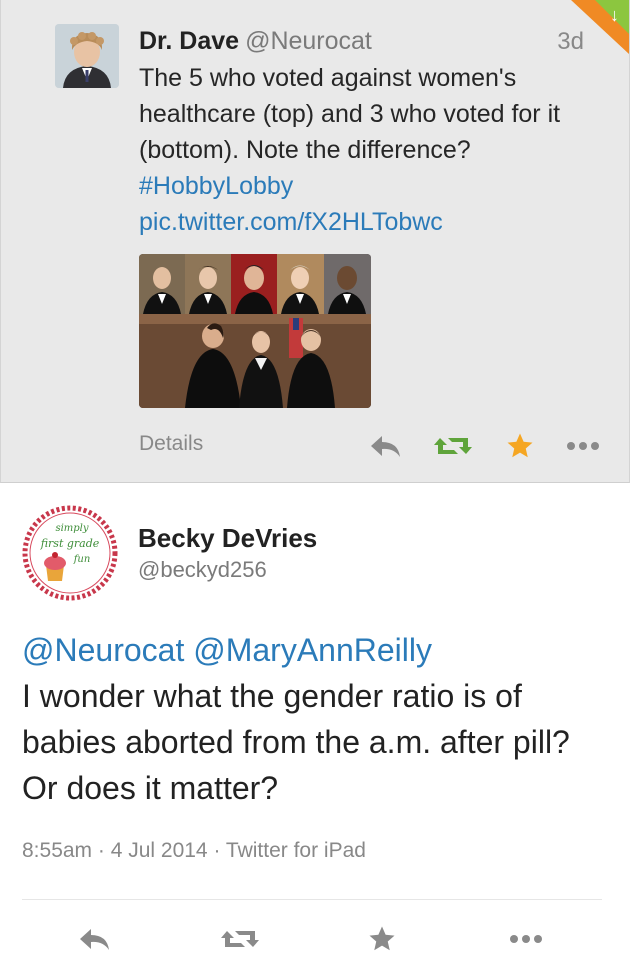 The width and height of the screenshot is (630, 972). What do you see at coordinates (312, 650) in the screenshot?
I see `mention-link: @MaryAnnReilly` at bounding box center [312, 650].